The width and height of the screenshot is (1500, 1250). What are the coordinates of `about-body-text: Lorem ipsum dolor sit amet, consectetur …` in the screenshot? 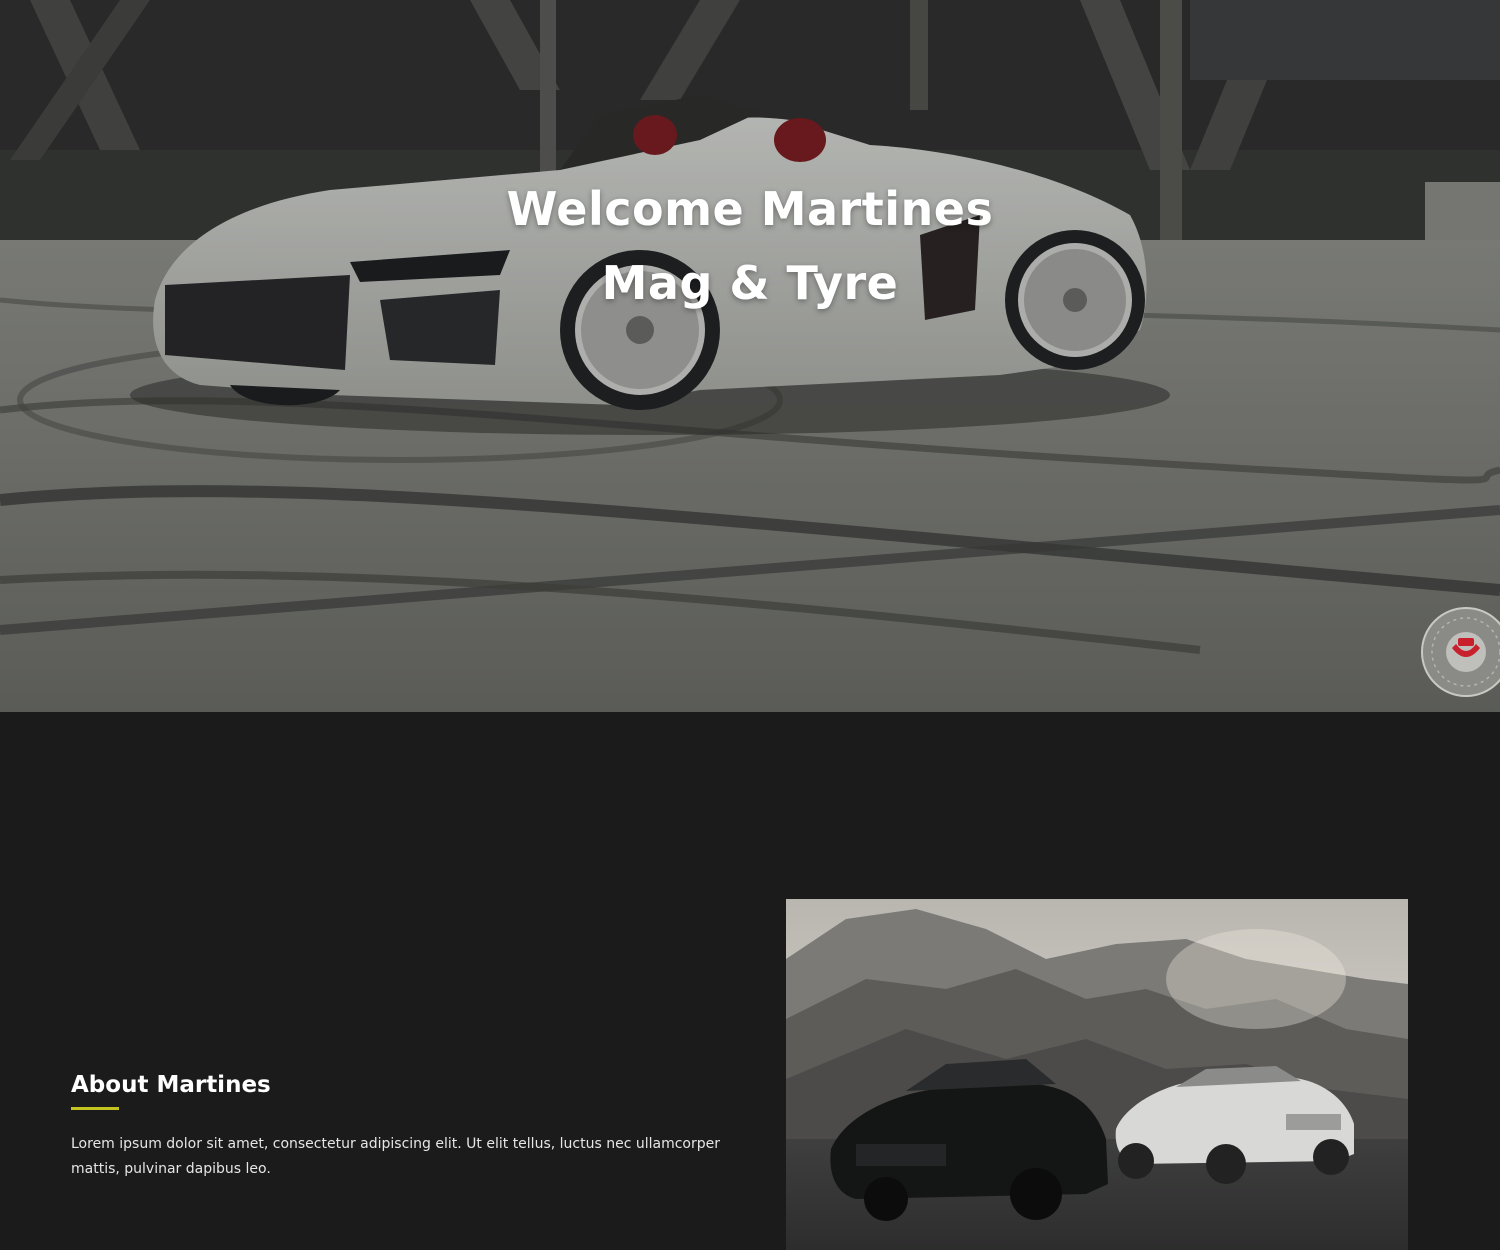 It's located at (395, 1156).